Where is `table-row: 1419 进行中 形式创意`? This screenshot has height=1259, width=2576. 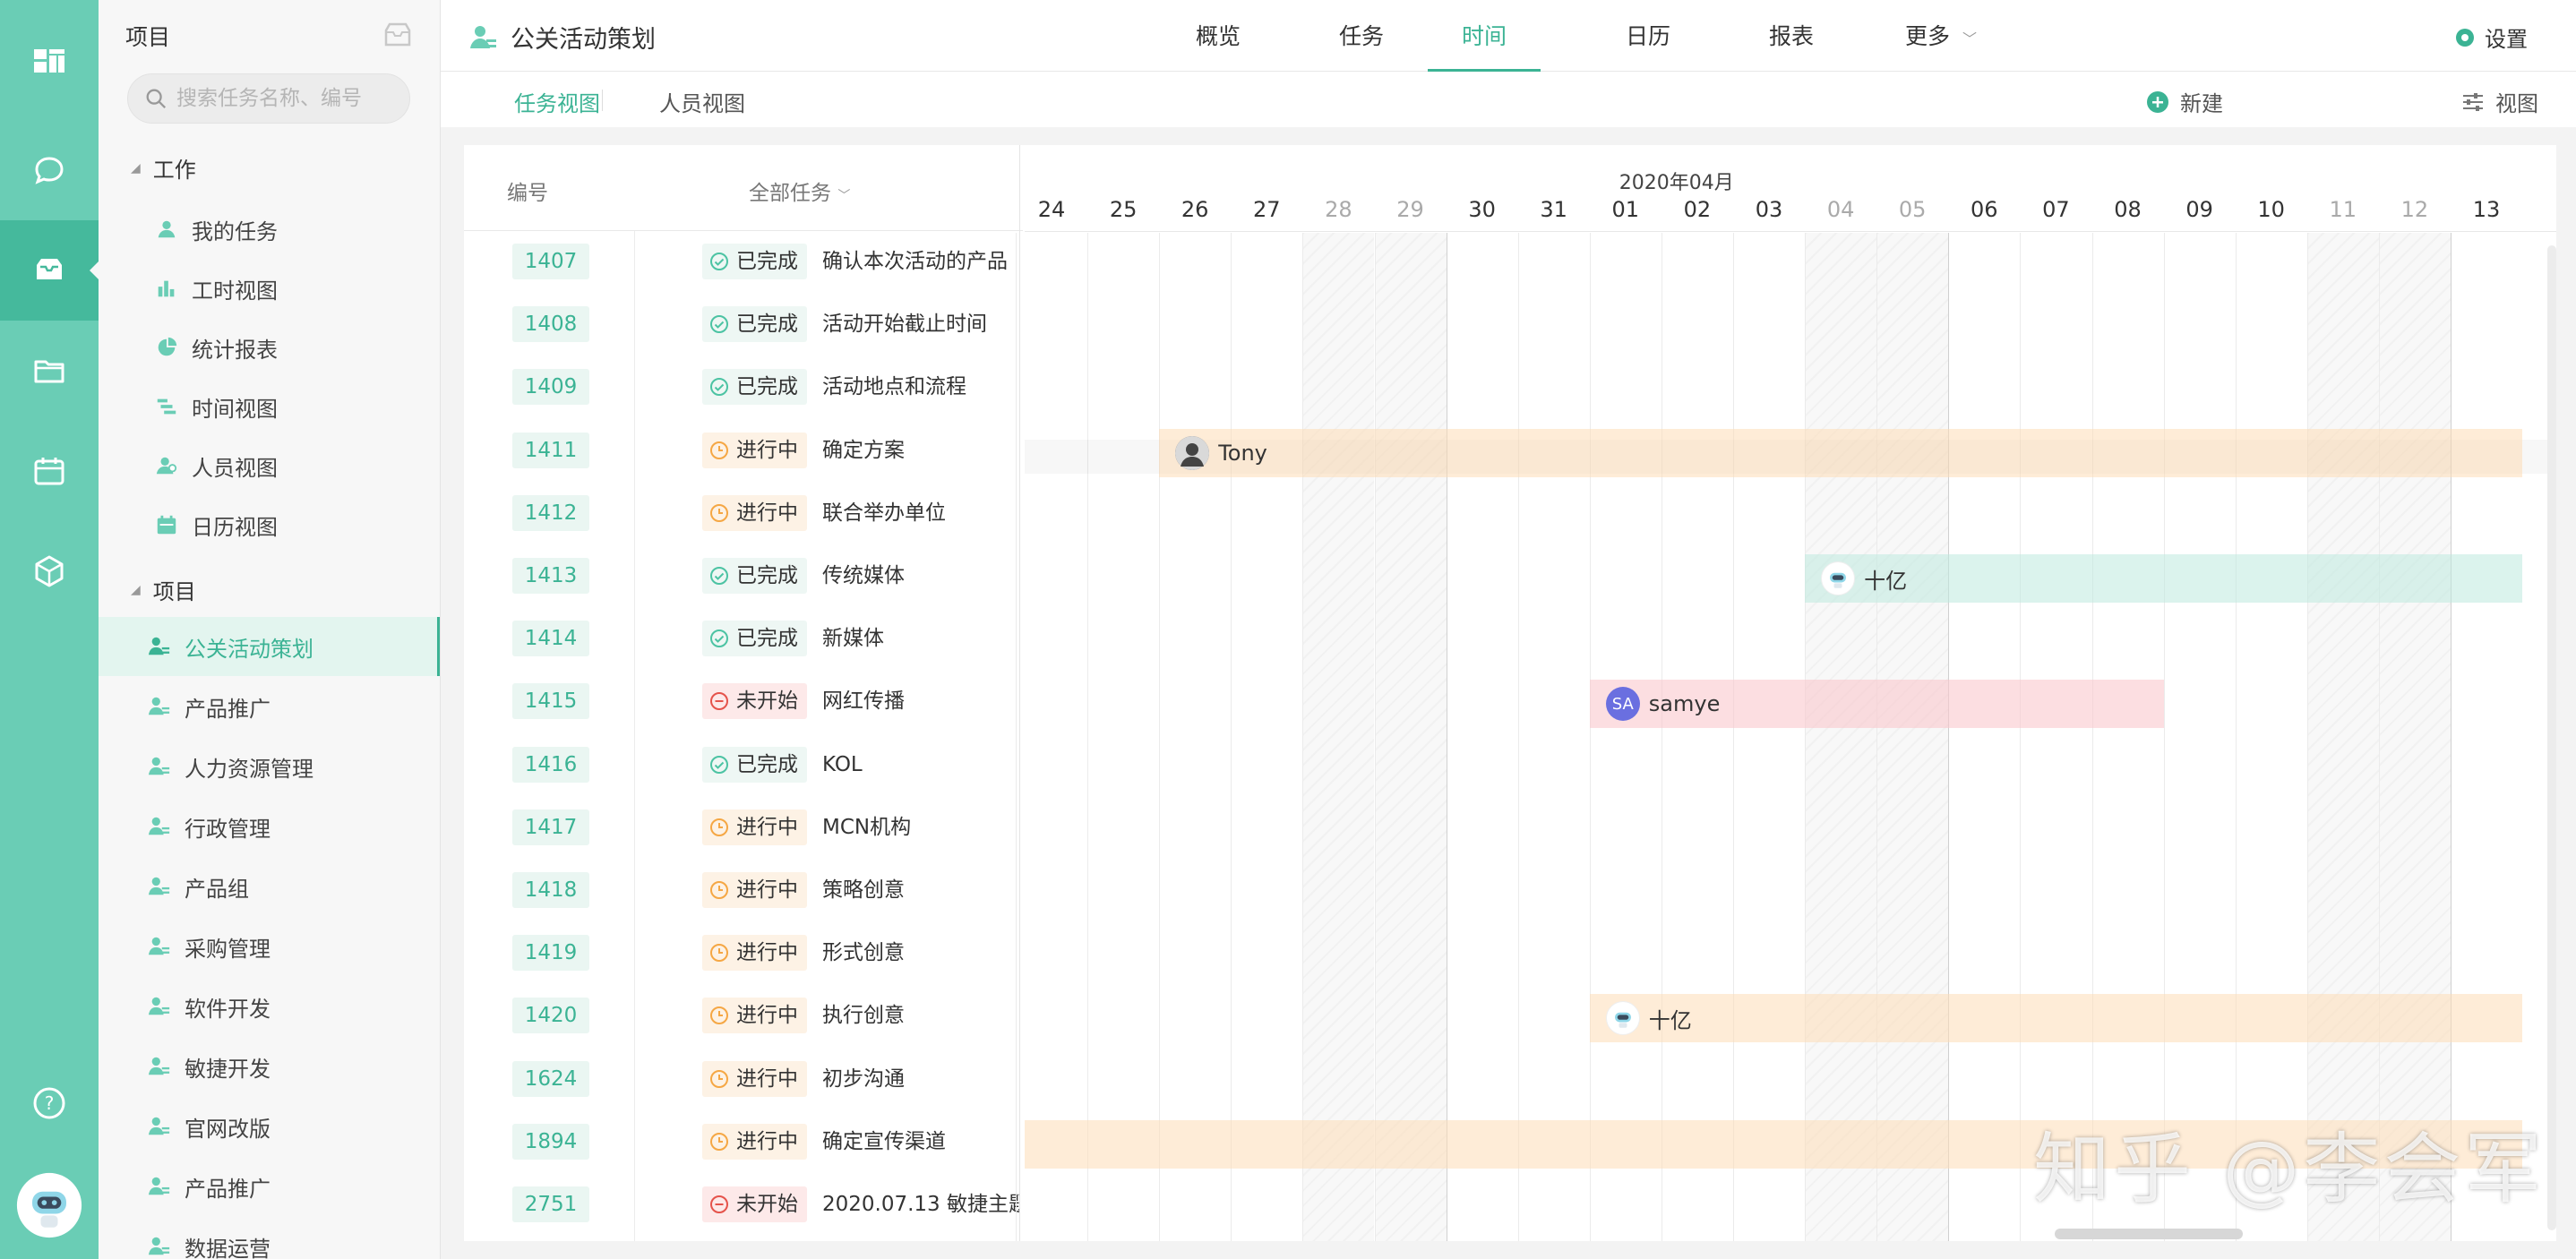 table-row: 1419 进行中 形式创意 is located at coordinates (741, 955).